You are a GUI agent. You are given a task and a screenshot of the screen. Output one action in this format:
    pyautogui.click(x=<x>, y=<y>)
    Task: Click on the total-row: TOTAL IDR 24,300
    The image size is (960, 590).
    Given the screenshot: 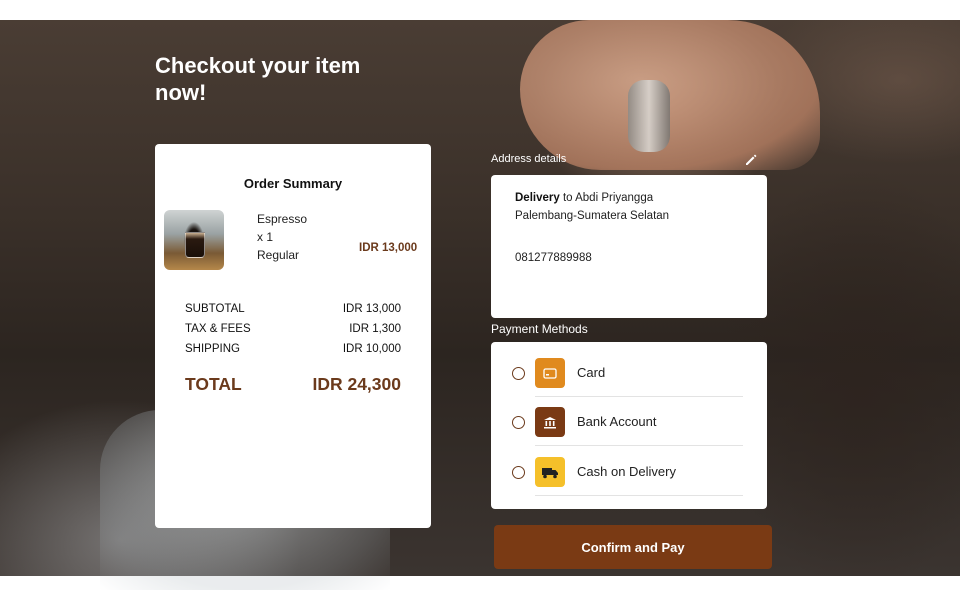 What is the action you would take?
    pyautogui.click(x=293, y=384)
    